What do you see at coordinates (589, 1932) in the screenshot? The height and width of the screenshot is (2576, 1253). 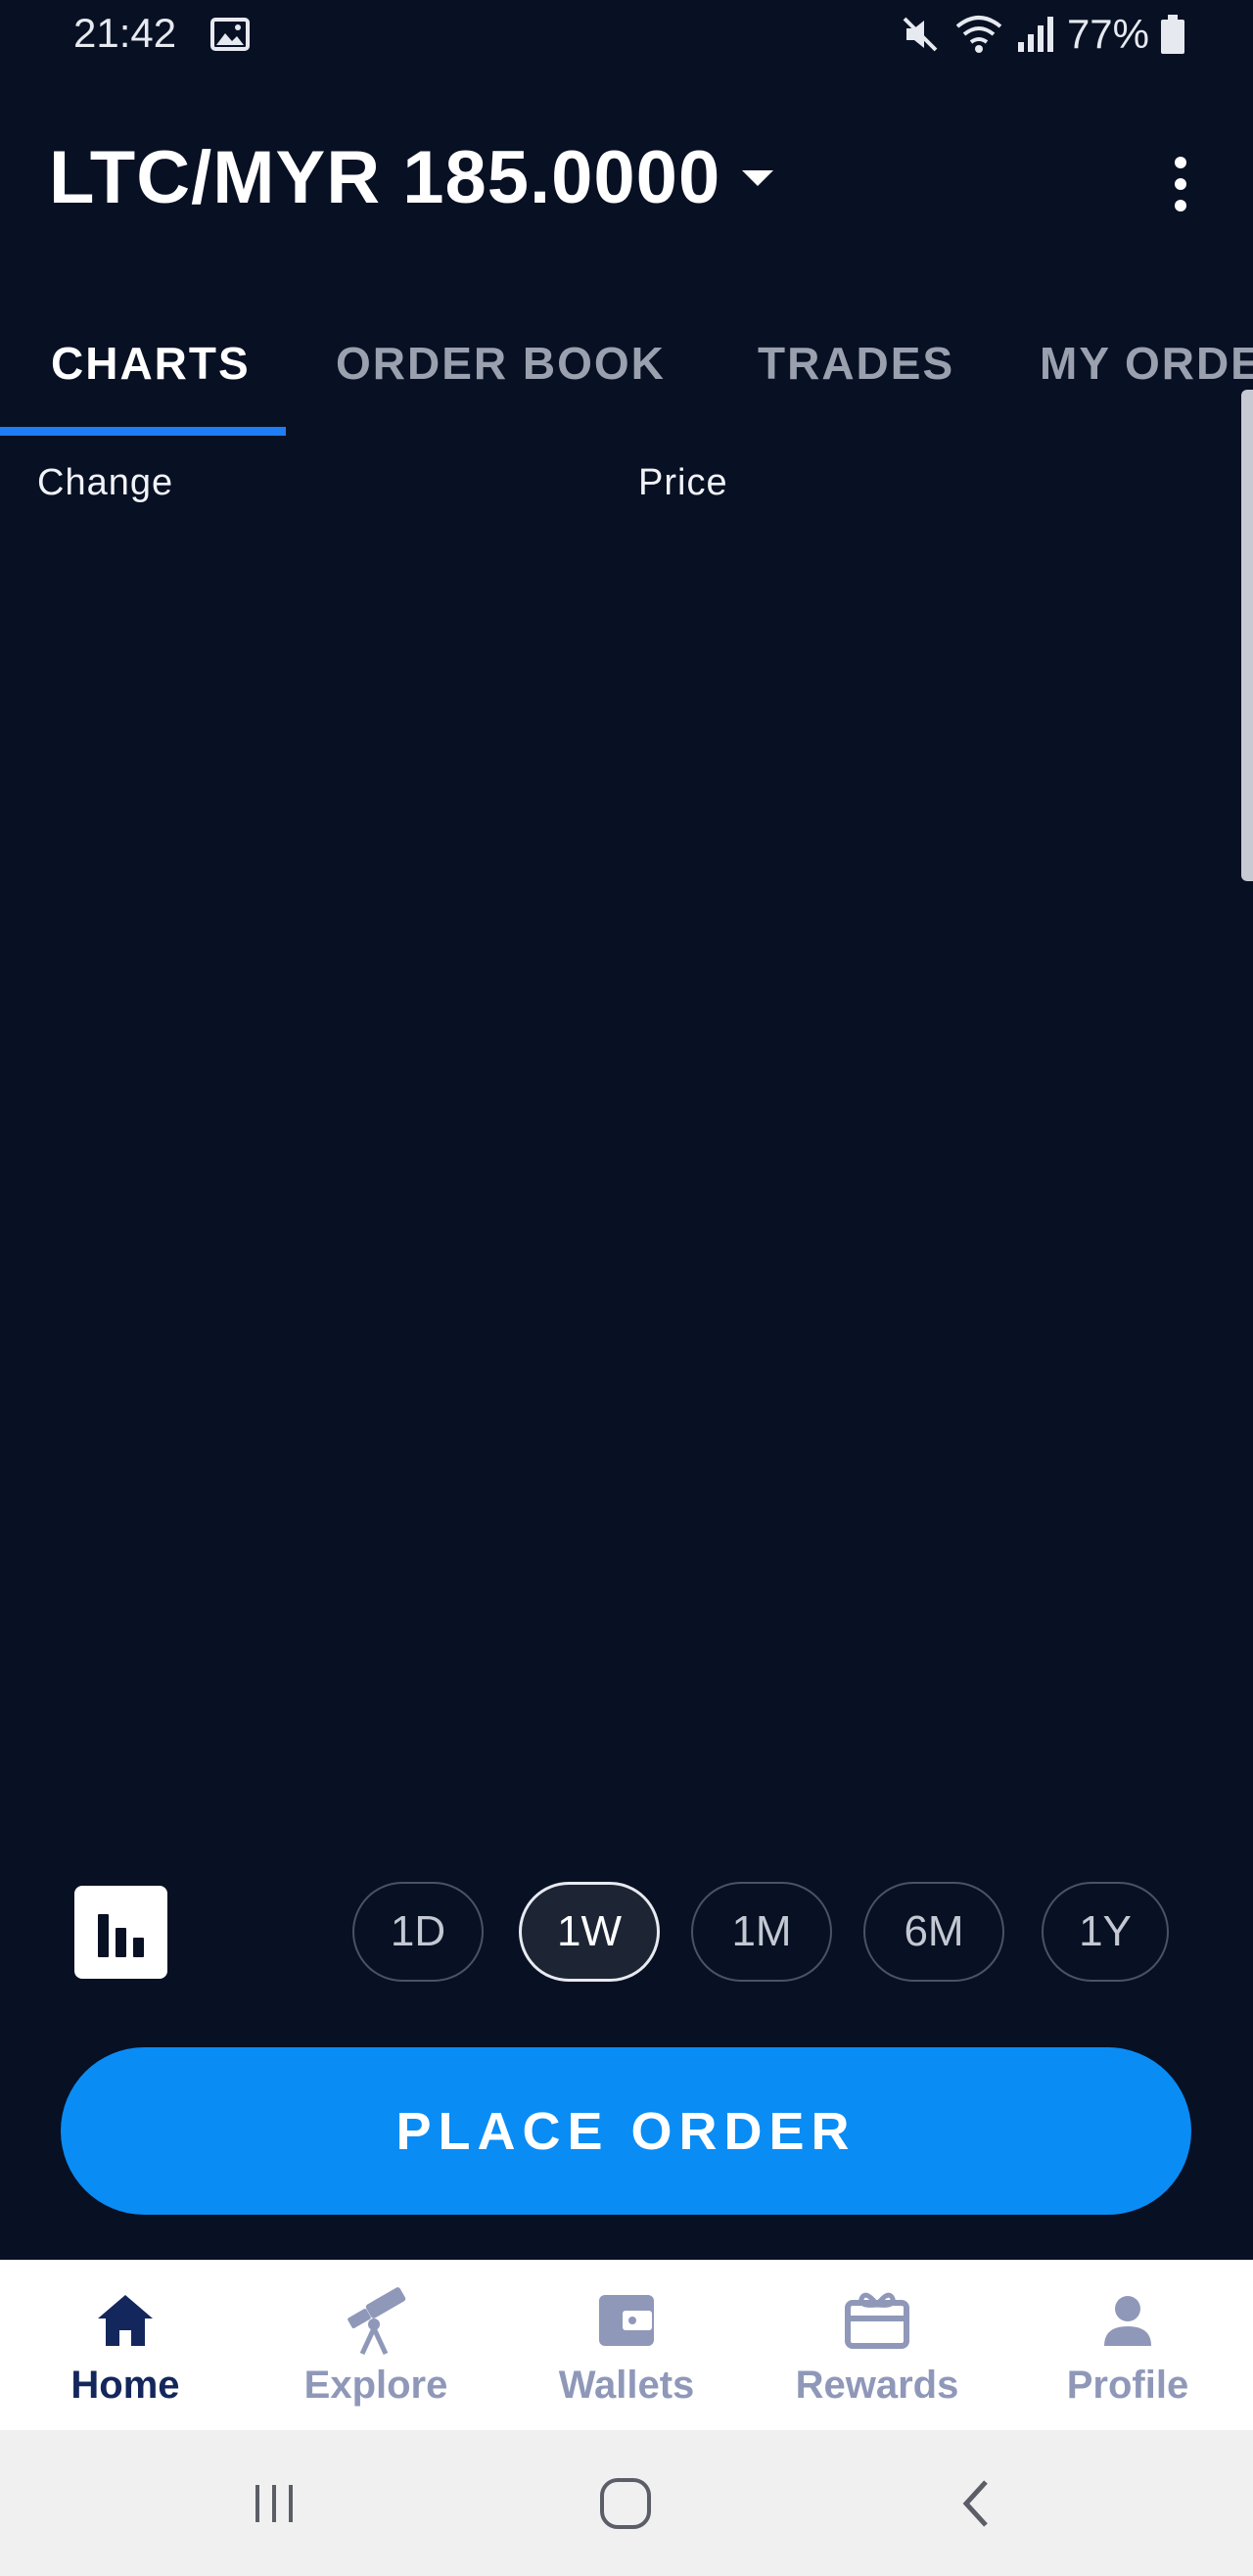 I see `range-1w: 1W` at bounding box center [589, 1932].